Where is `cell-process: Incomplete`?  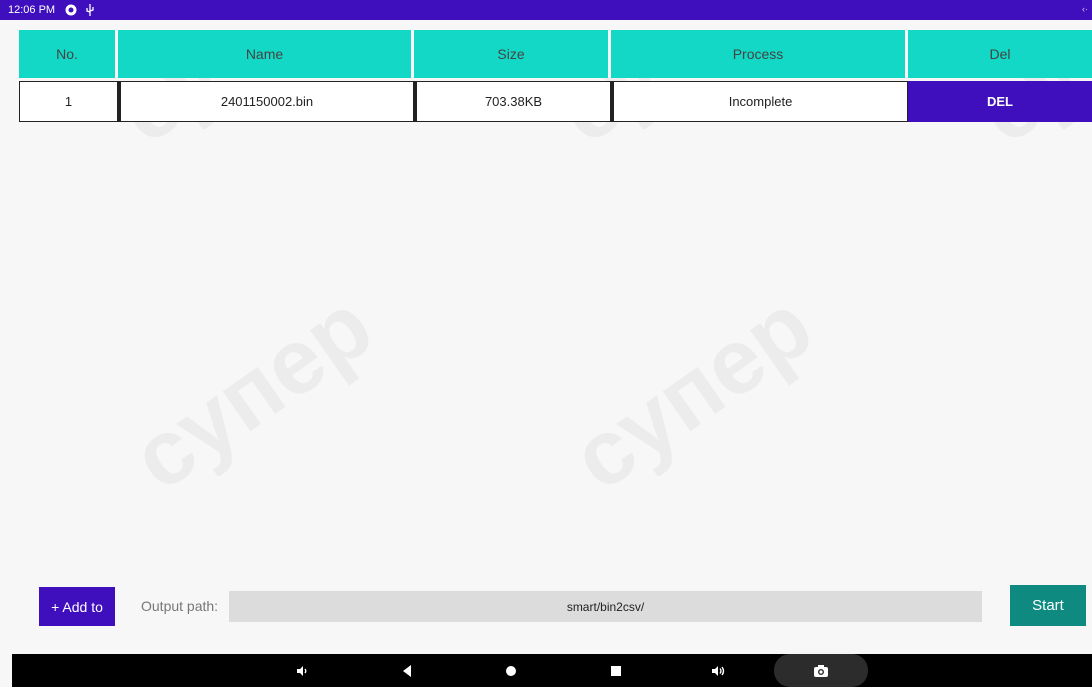
cell-process: Incomplete is located at coordinates (759, 101).